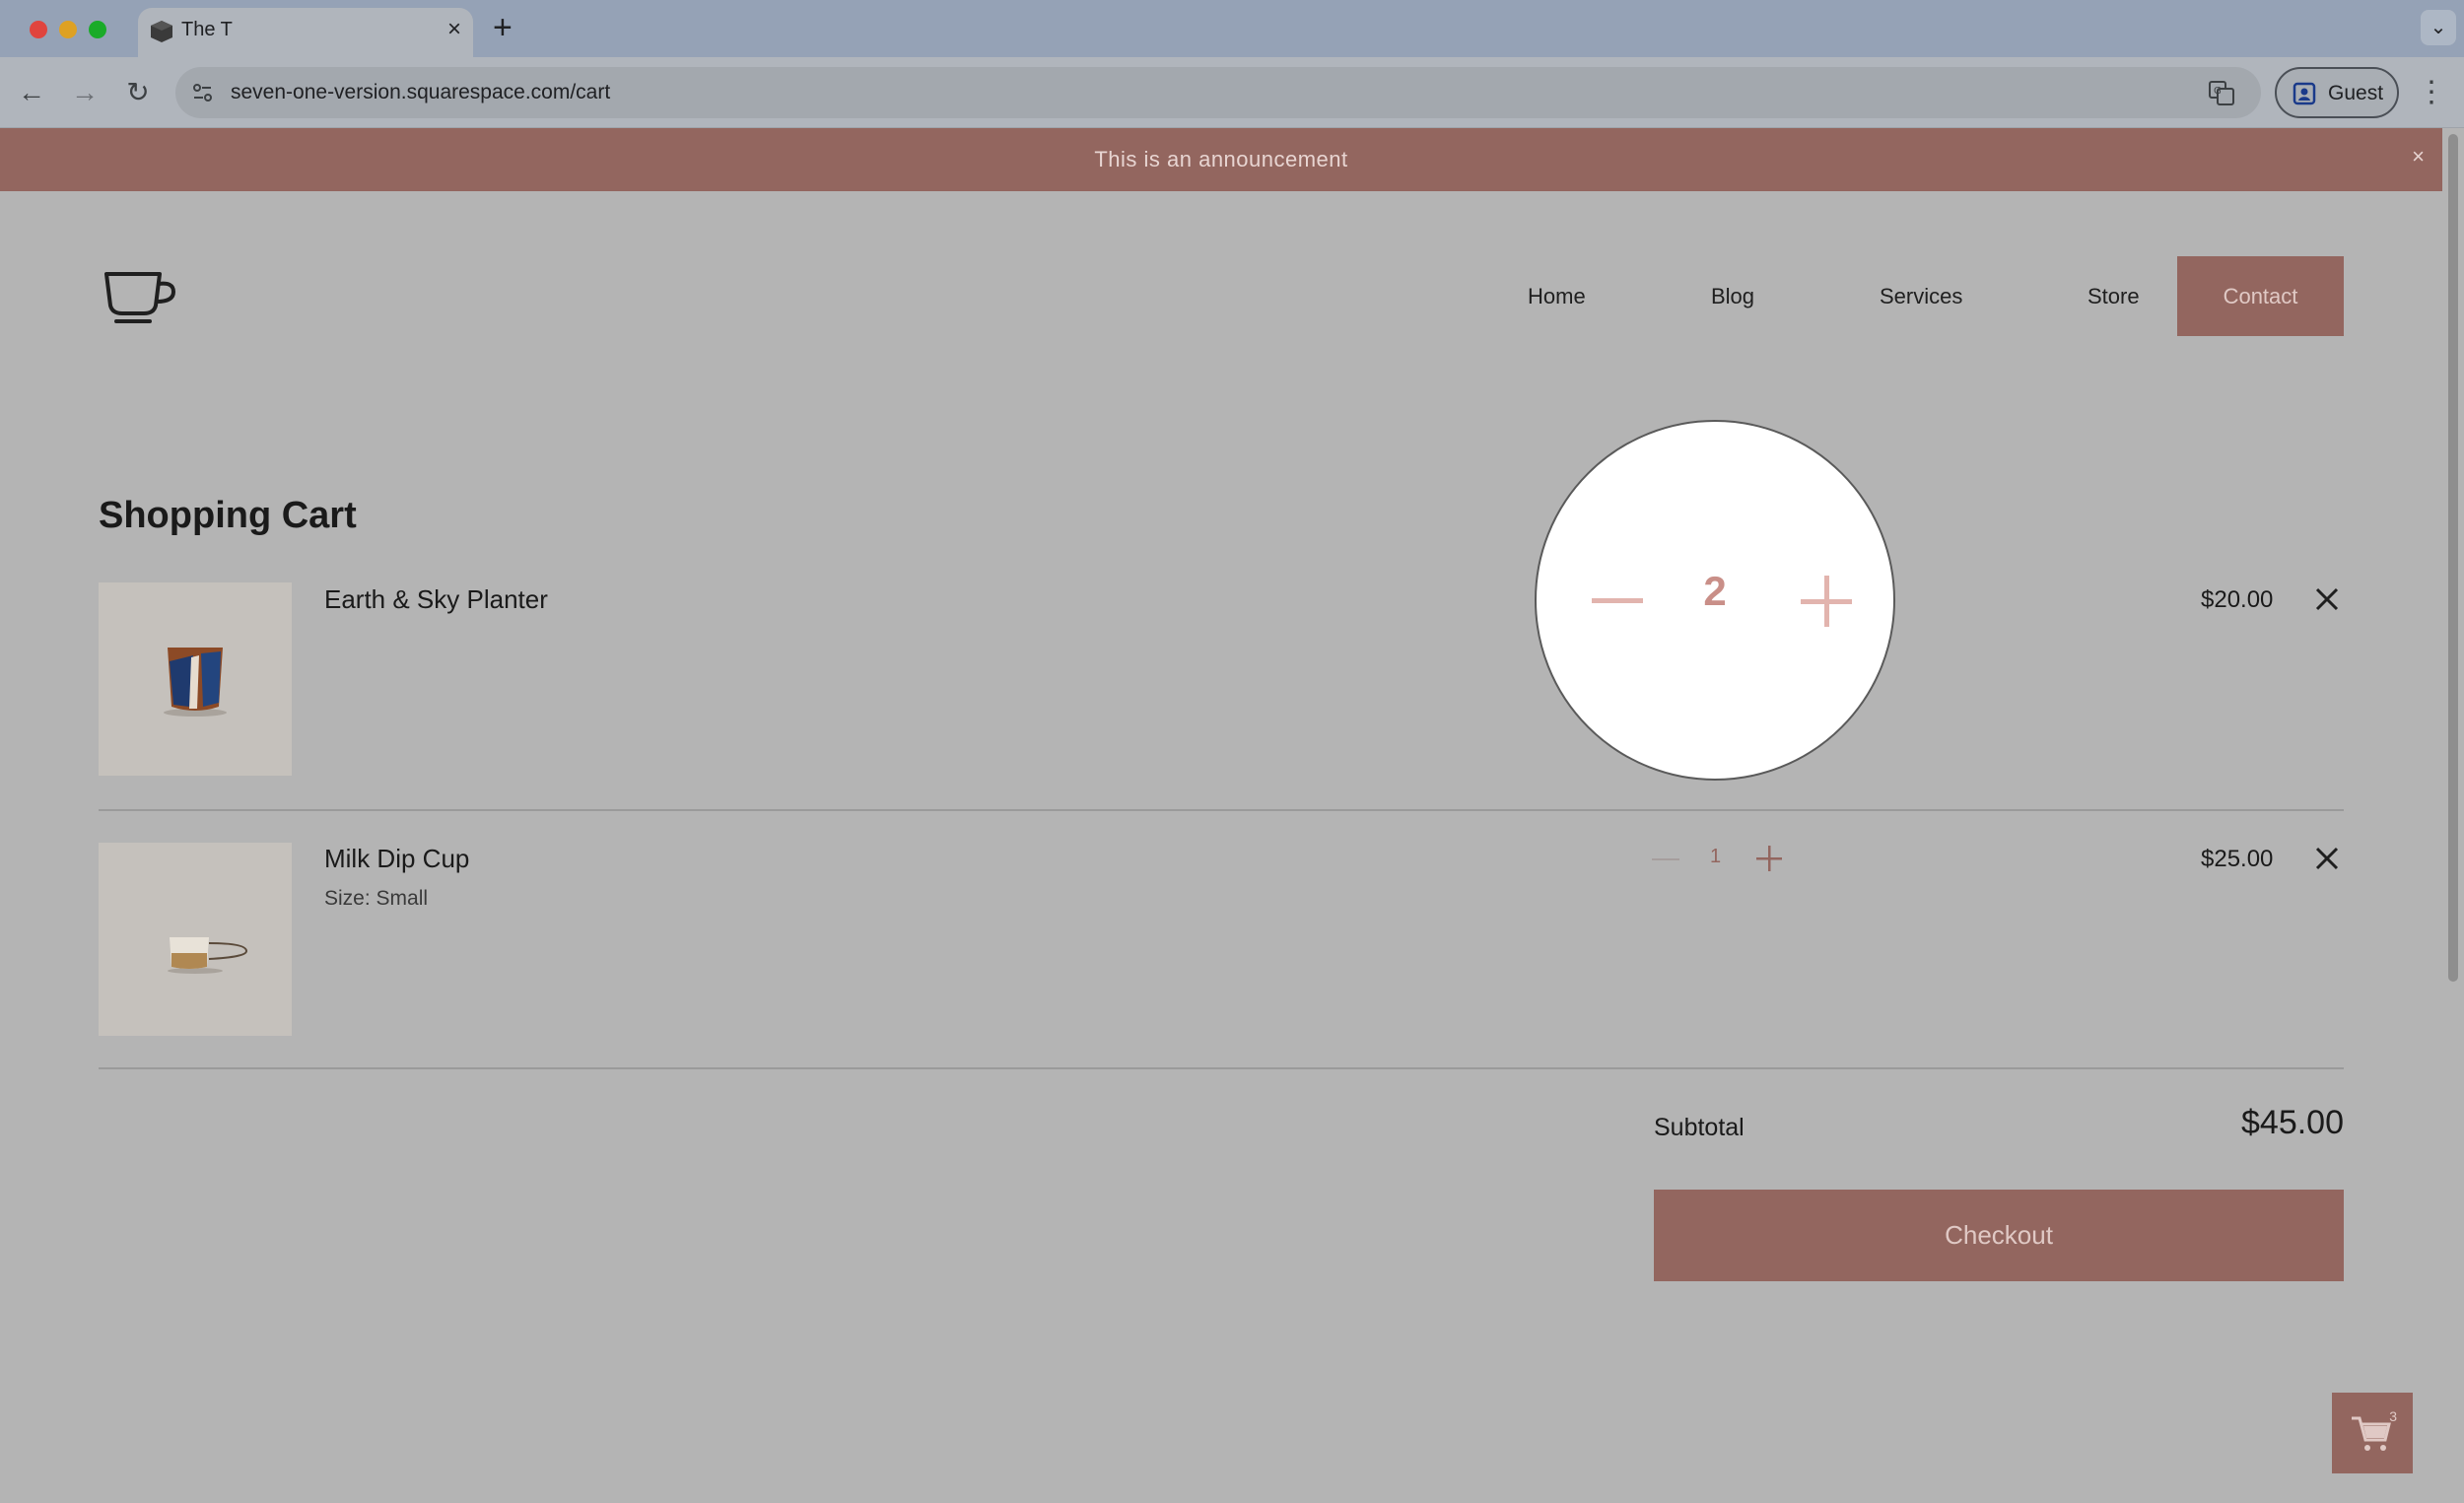  Describe the element at coordinates (38, 29) in the screenshot. I see `close-window-button` at that location.